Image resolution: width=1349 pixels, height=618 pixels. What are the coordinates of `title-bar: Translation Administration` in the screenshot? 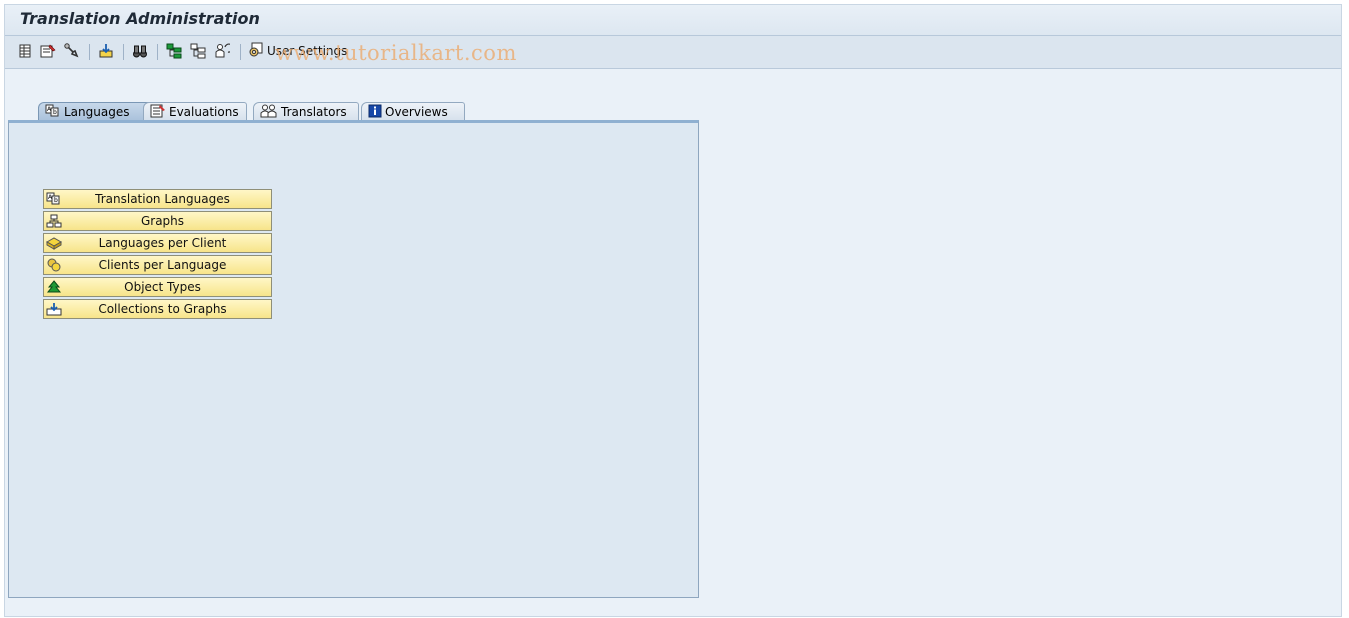 It's located at (673, 20).